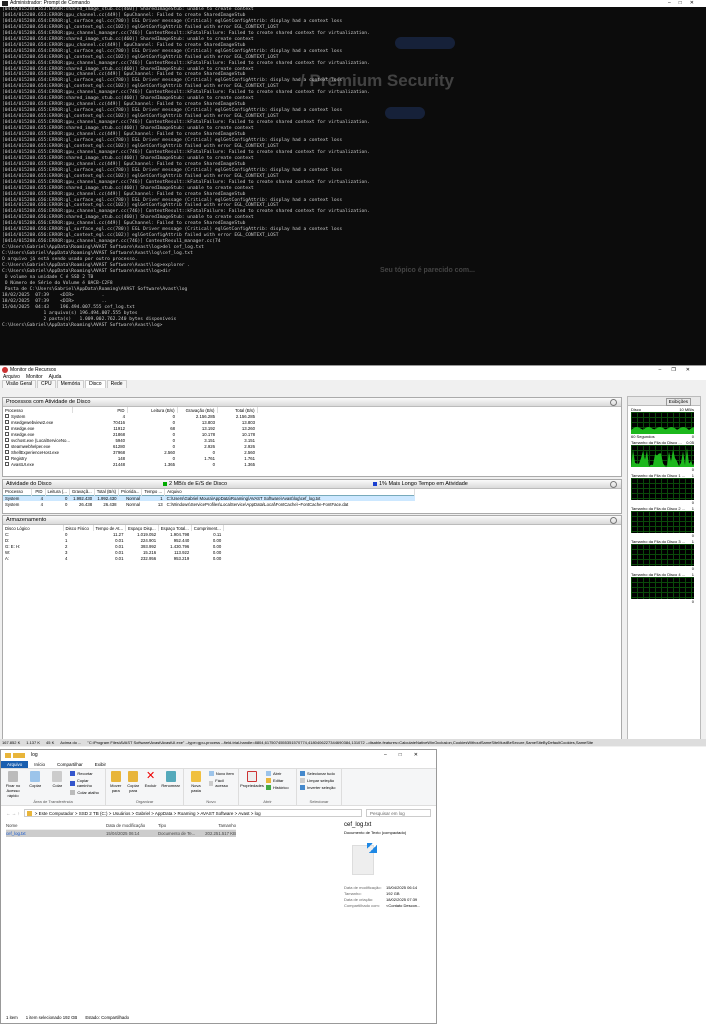 Image resolution: width=706 pixels, height=1024 pixels. I want to click on edit-button: Editar, so click(277, 780).